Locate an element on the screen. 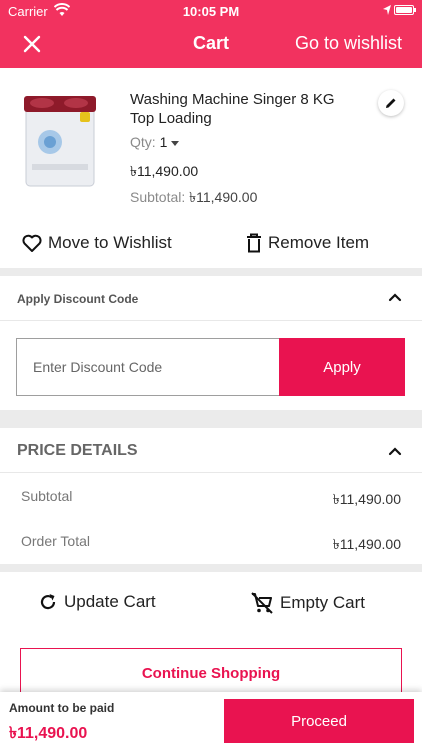 This screenshot has width=422, height=750. remove-shopping-cart-icon is located at coordinates (262, 603).